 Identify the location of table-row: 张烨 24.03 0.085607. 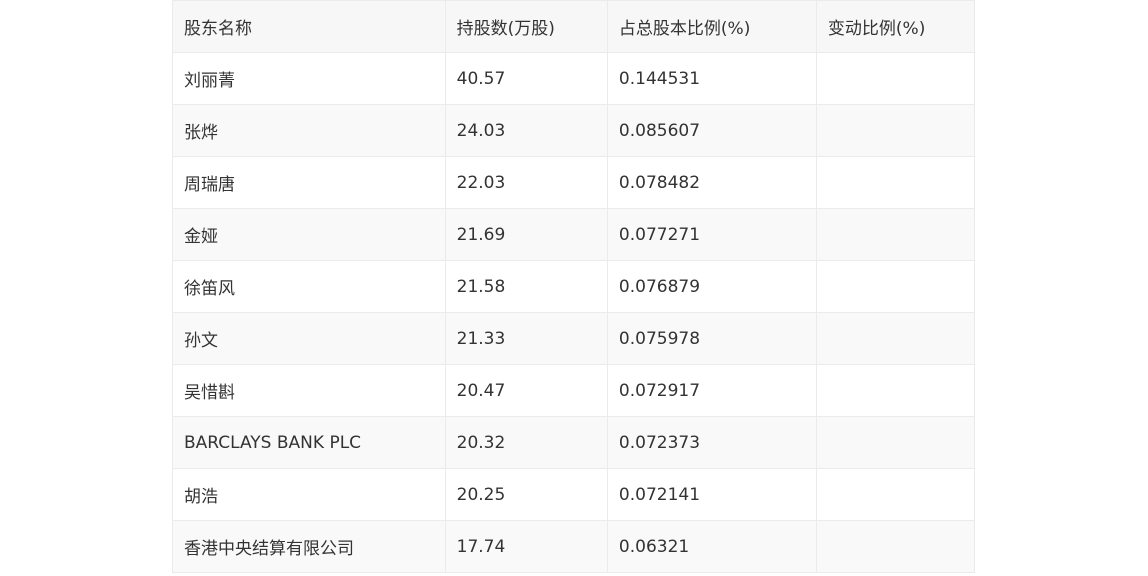
(574, 130).